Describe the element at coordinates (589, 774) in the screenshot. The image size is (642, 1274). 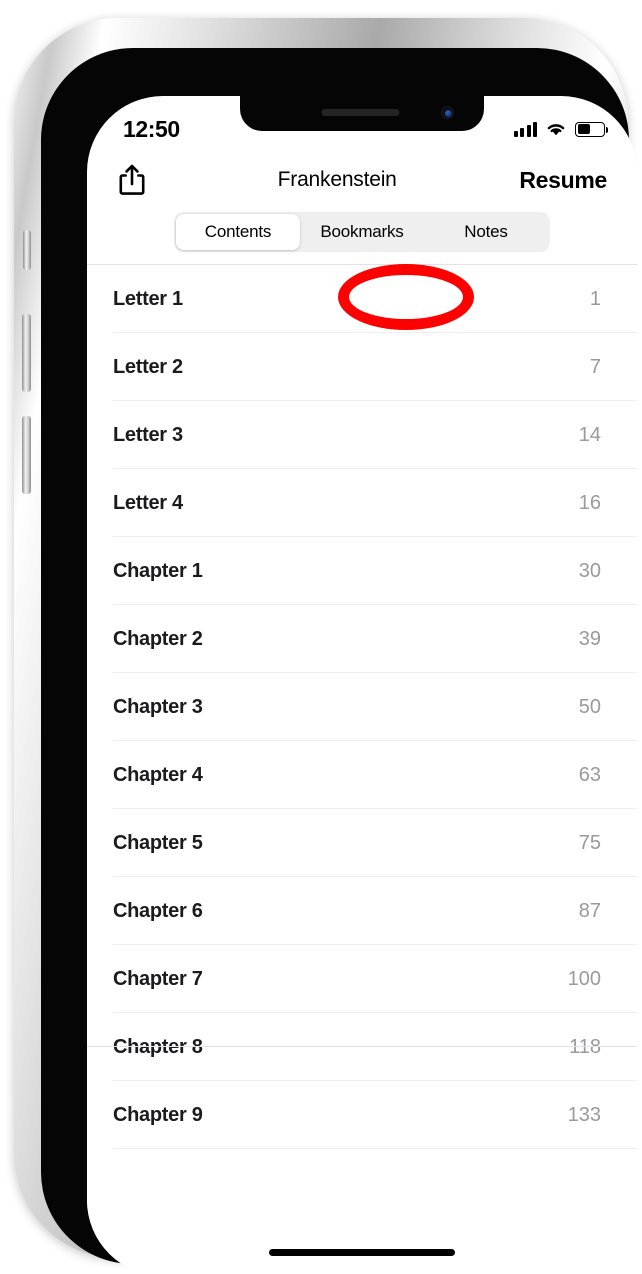
I see `toc-row-page: 63` at that location.